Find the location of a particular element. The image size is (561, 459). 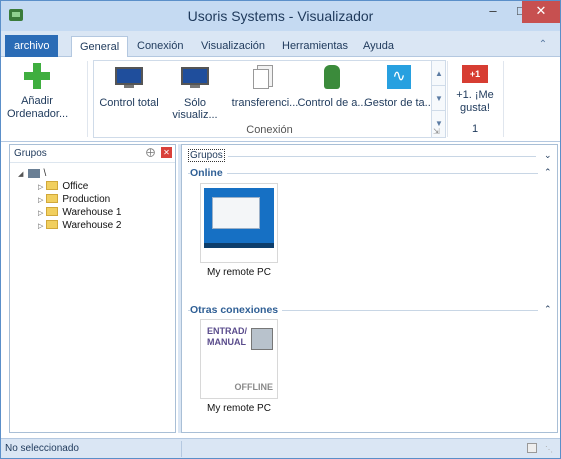

gallery-down-icon: ▼ is located at coordinates (439, 98).